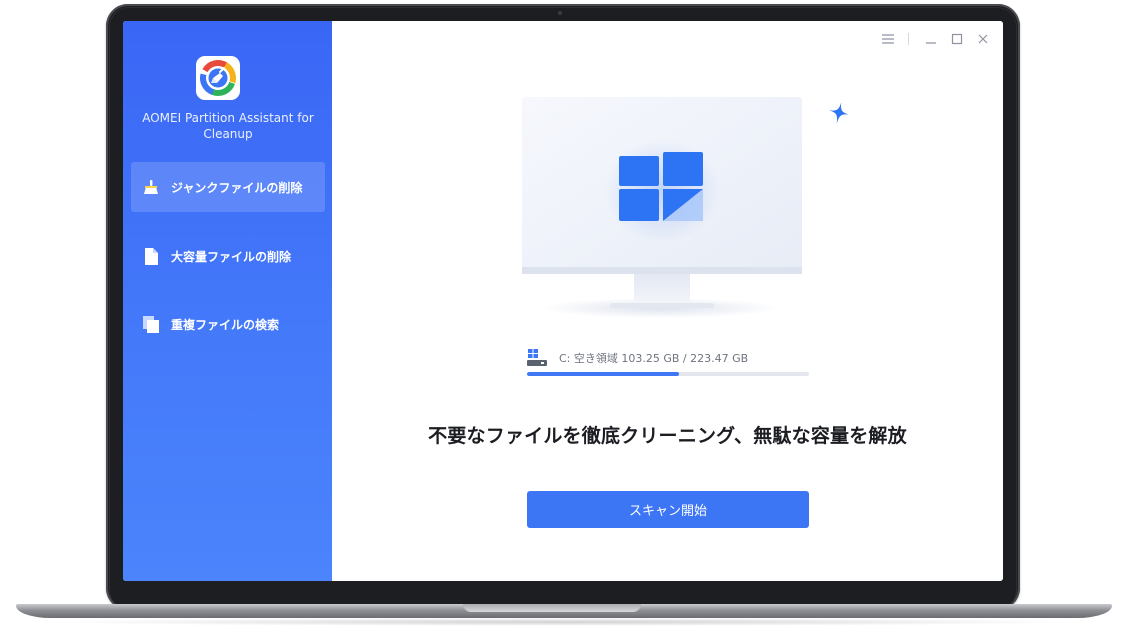 The height and width of the screenshot is (640, 1140). Describe the element at coordinates (151, 256) in the screenshot. I see `file-icon` at that location.